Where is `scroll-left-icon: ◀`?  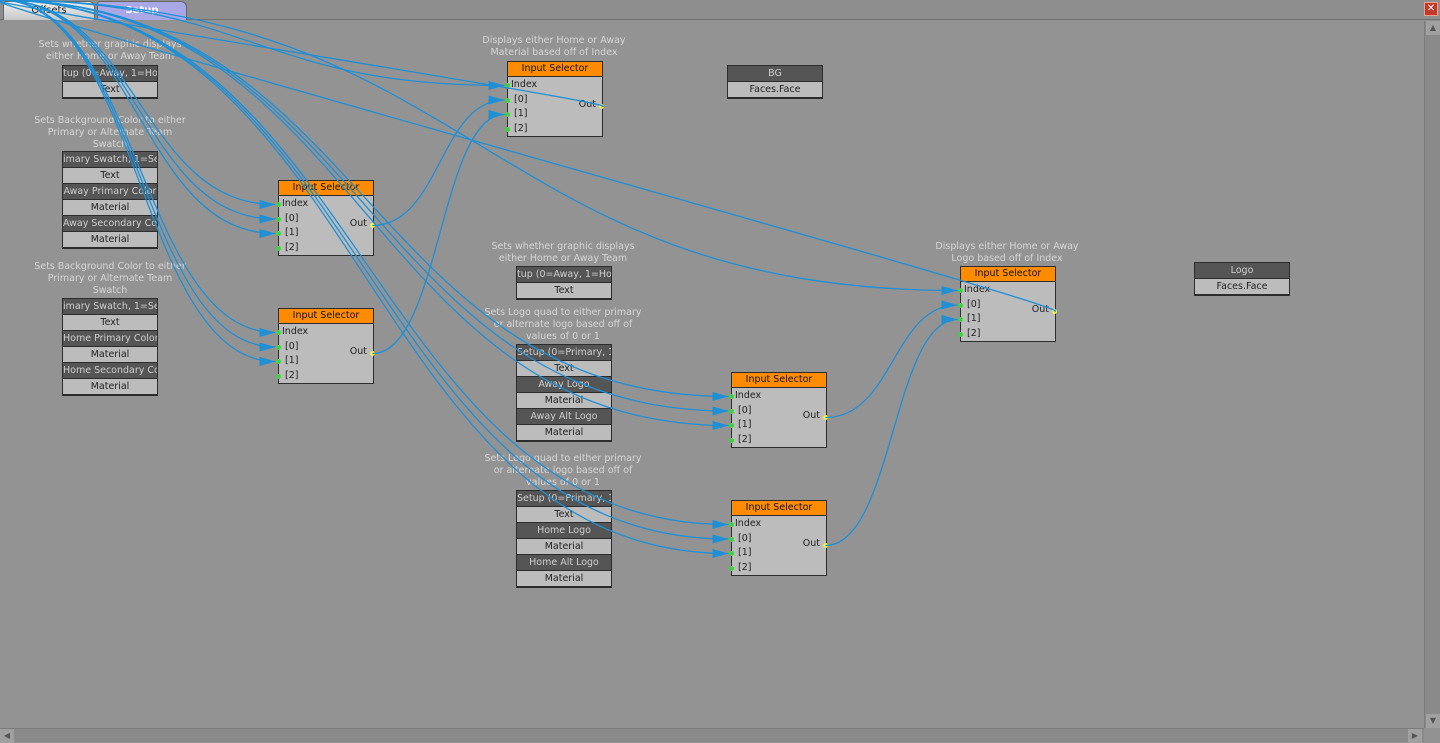 scroll-left-icon: ◀ is located at coordinates (7, 736).